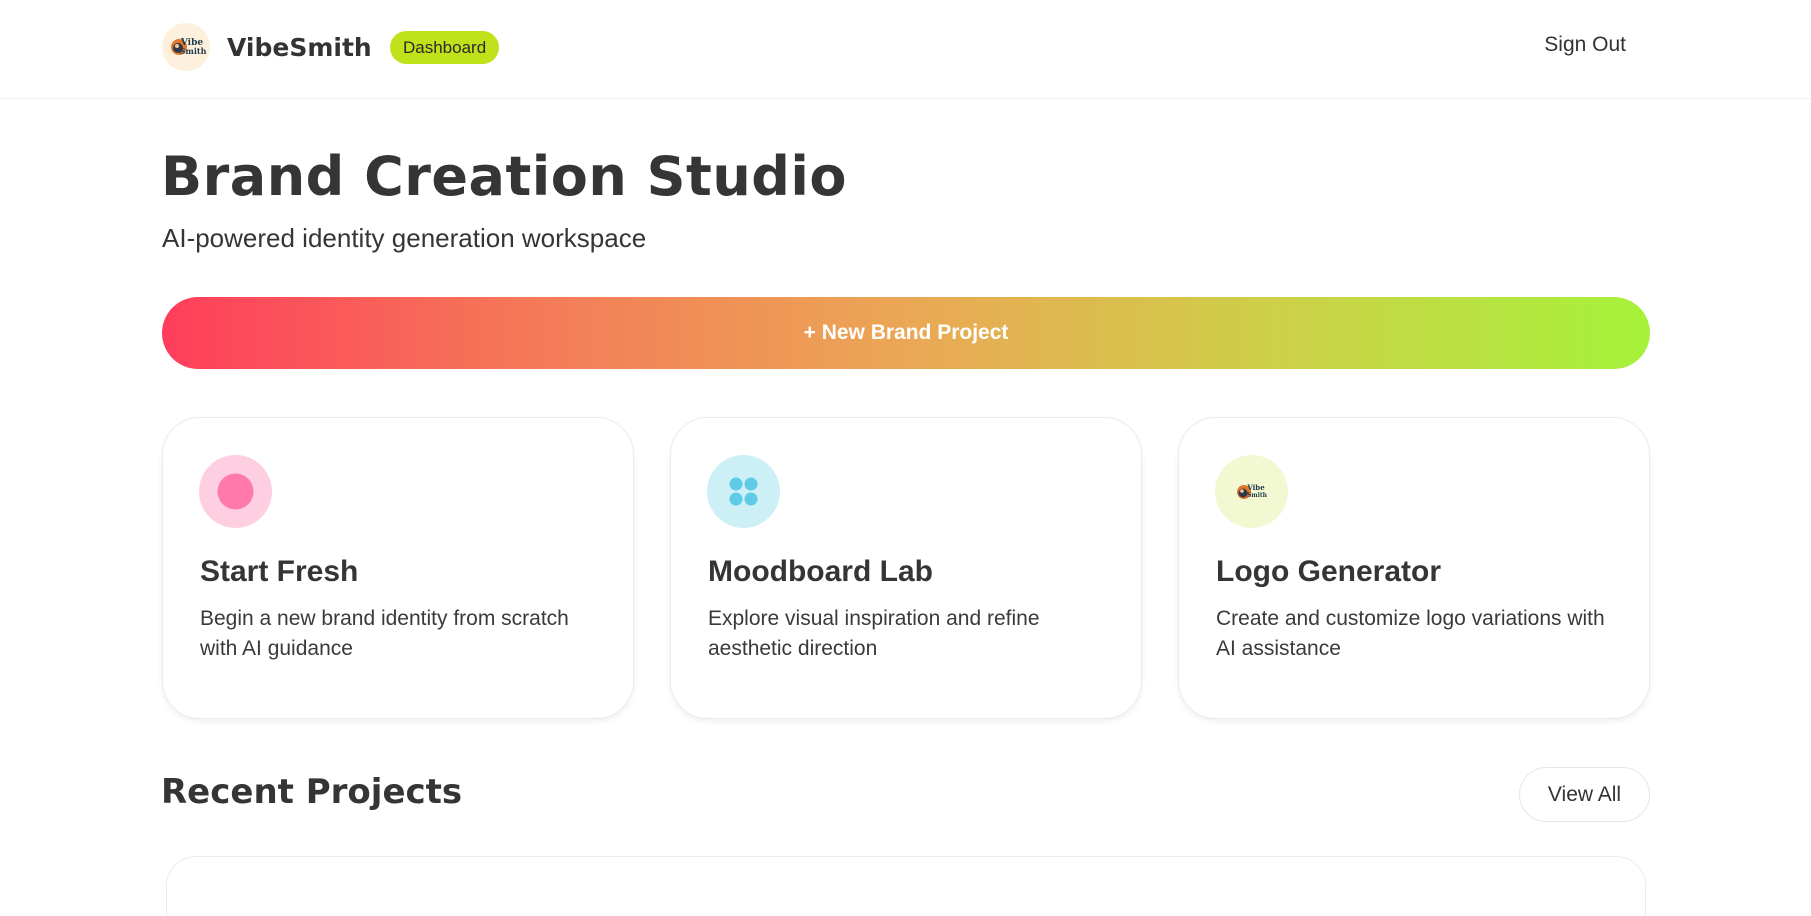 The width and height of the screenshot is (1811, 916). I want to click on top-navigation-bar: Vibe Smith VibeSmith Dashboard Sign Out, so click(905, 49).